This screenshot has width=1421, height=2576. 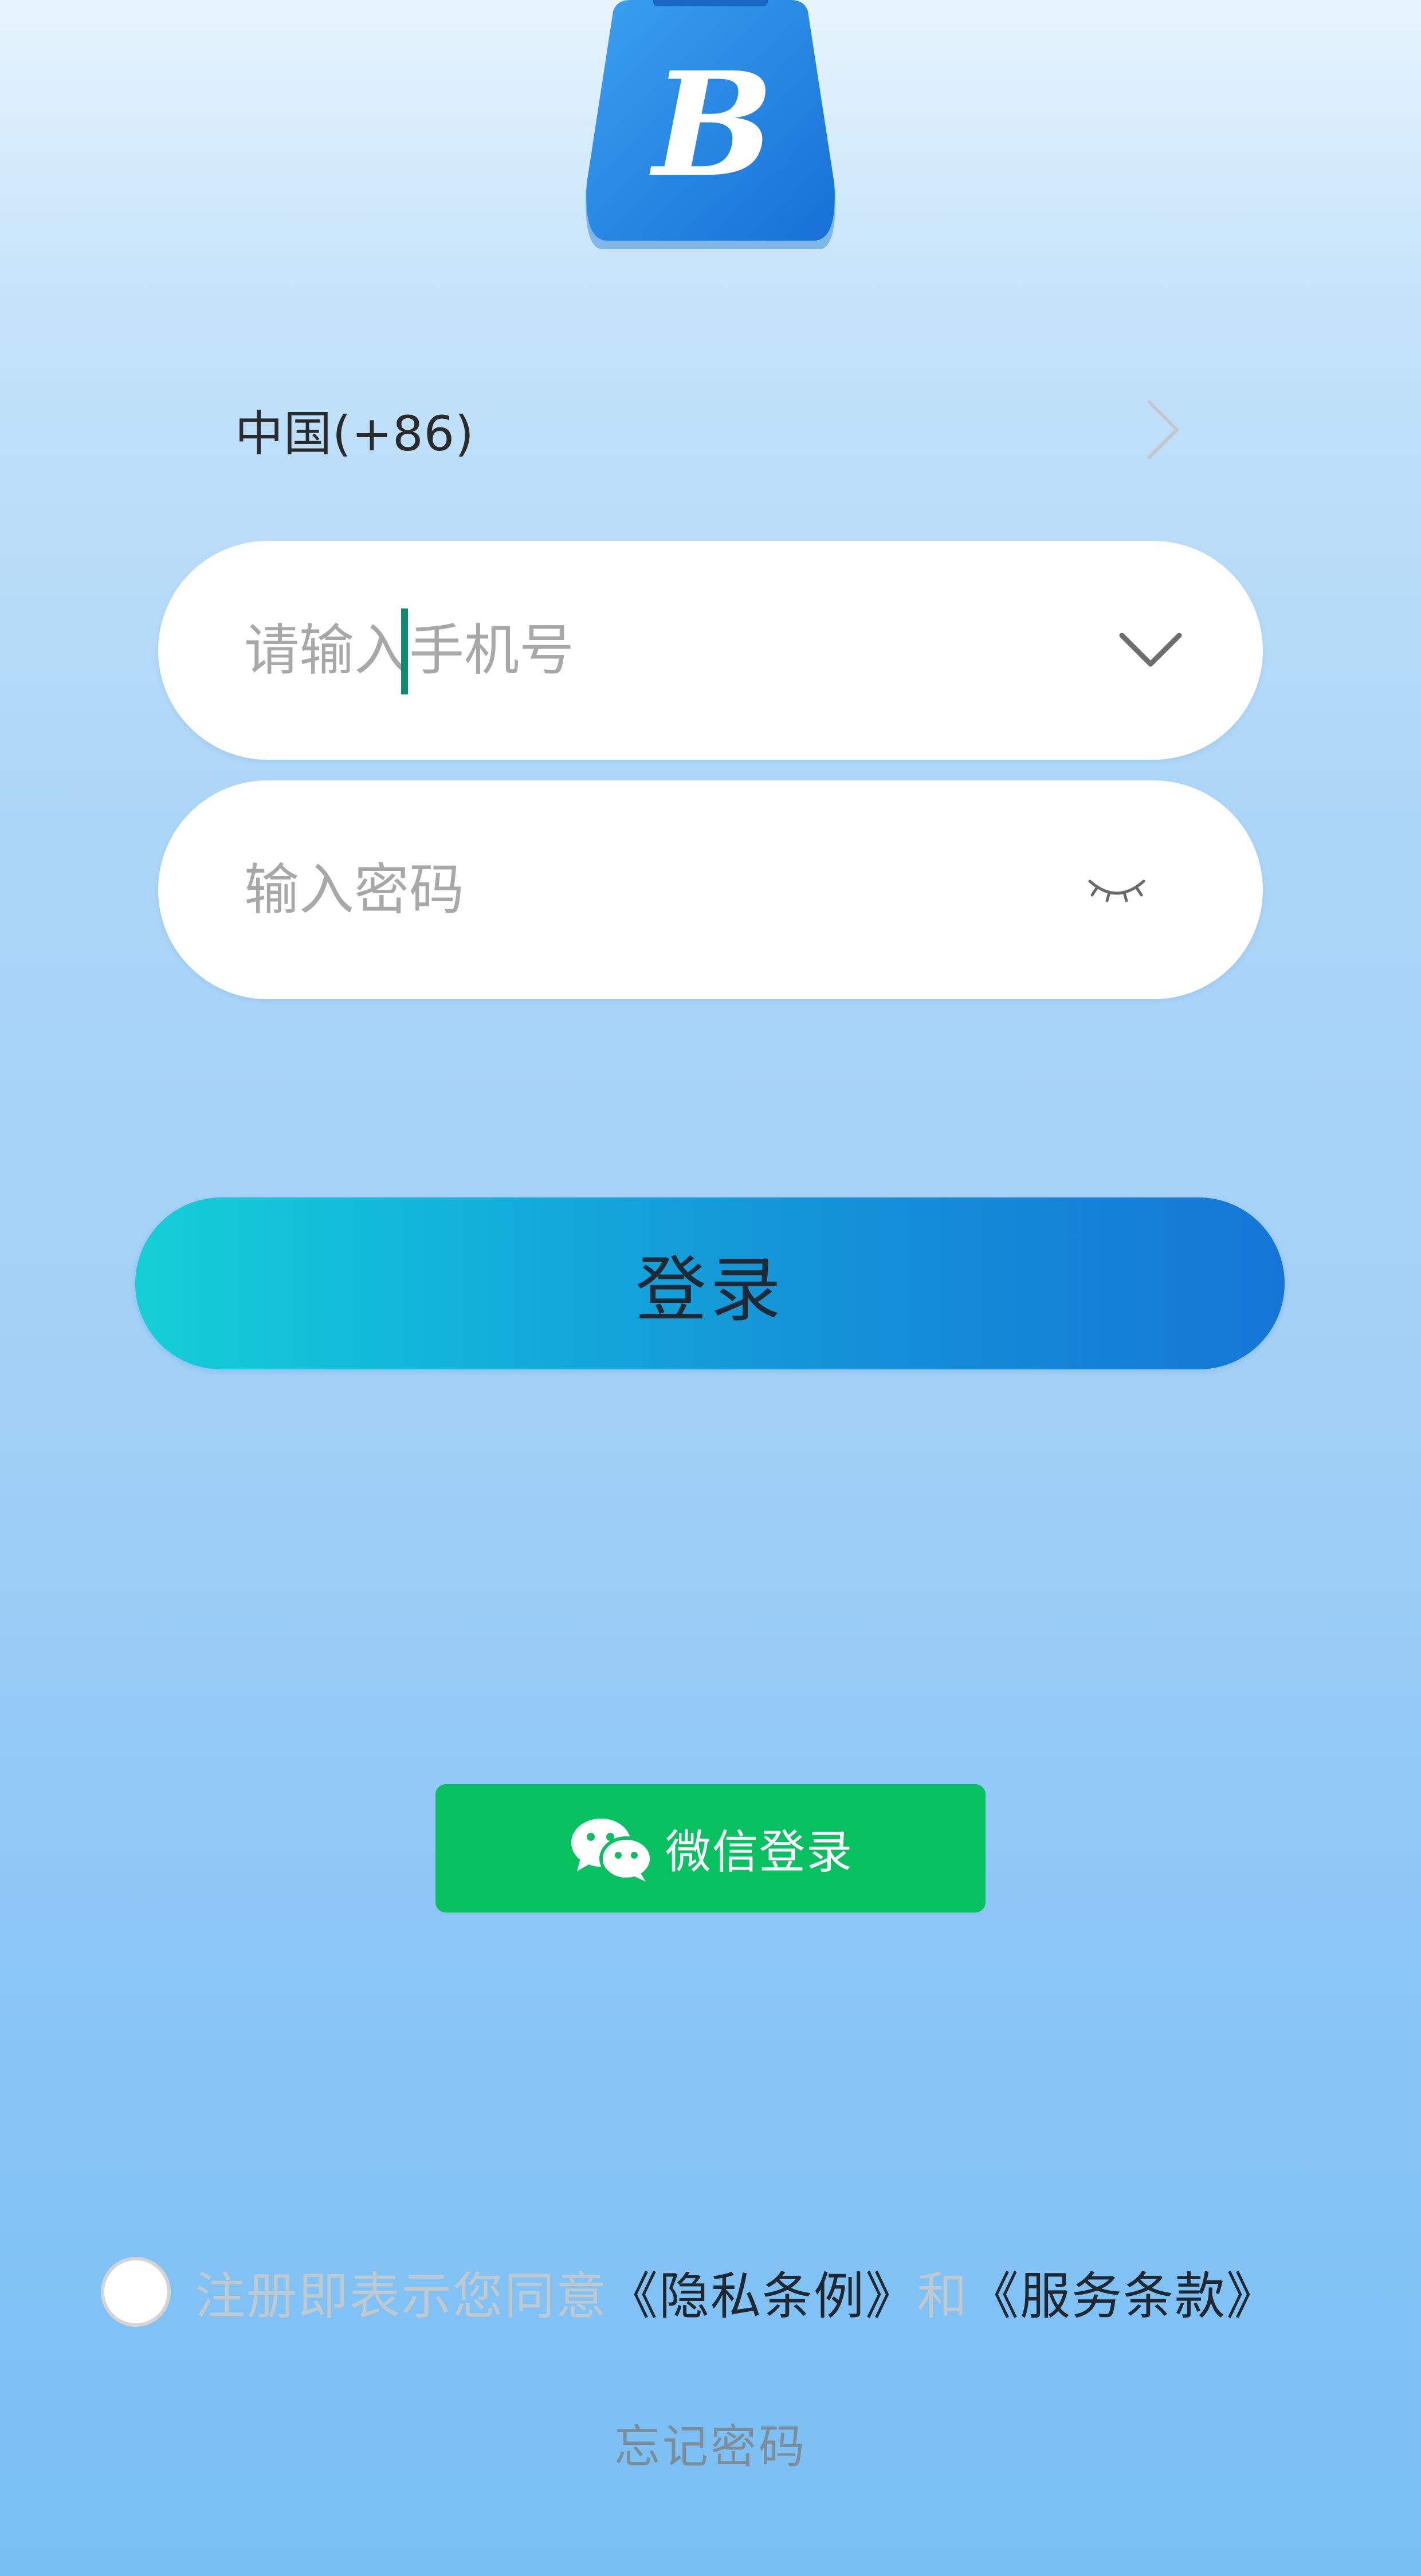 I want to click on privacy-policy-link: 《隐私条例》, so click(x=762, y=2292).